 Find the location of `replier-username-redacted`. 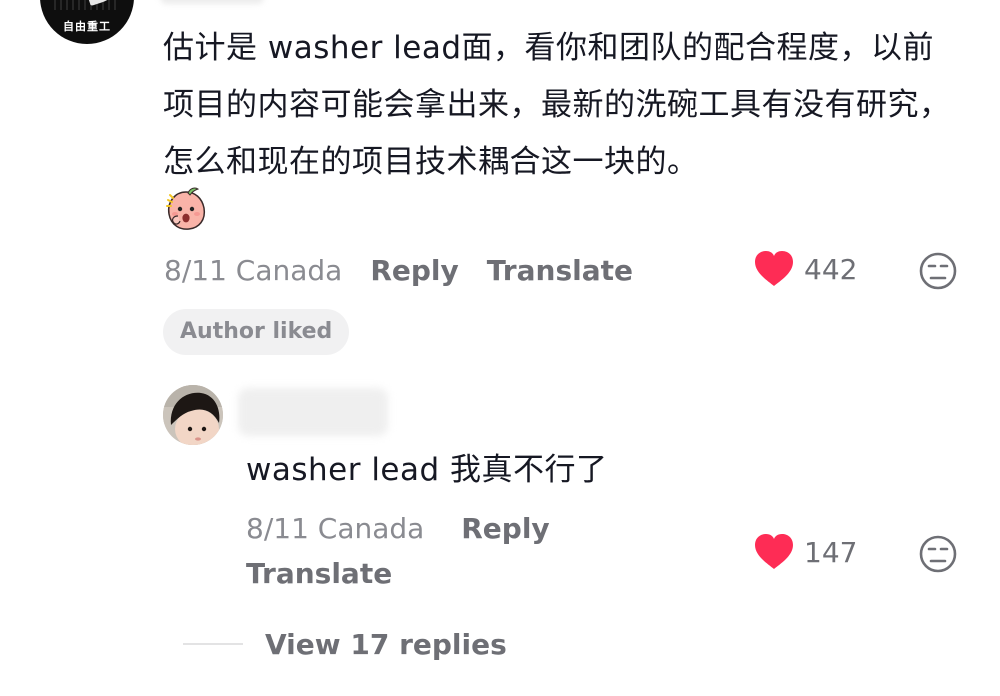

replier-username-redacted is located at coordinates (313, 412).